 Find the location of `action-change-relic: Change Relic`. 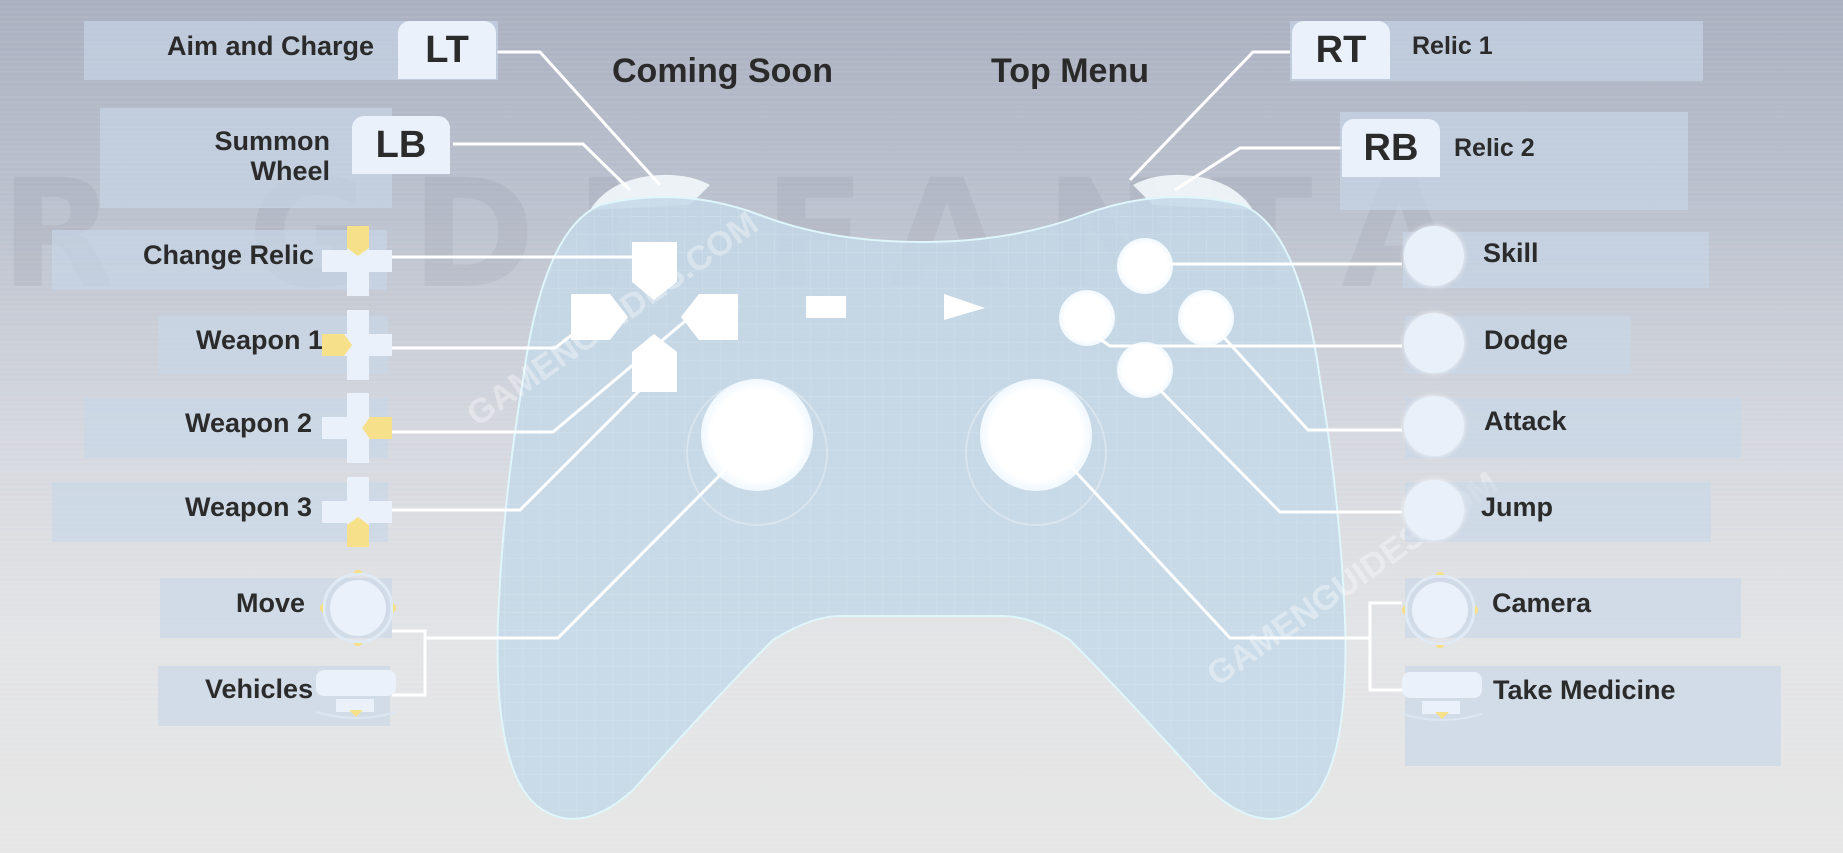

action-change-relic: Change Relic is located at coordinates (228, 255).